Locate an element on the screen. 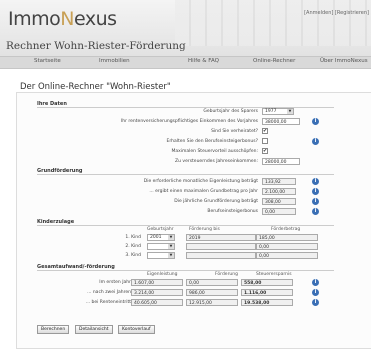 The width and height of the screenshot is (371, 349). label-kind-1: 1. Kind is located at coordinates (133, 237).